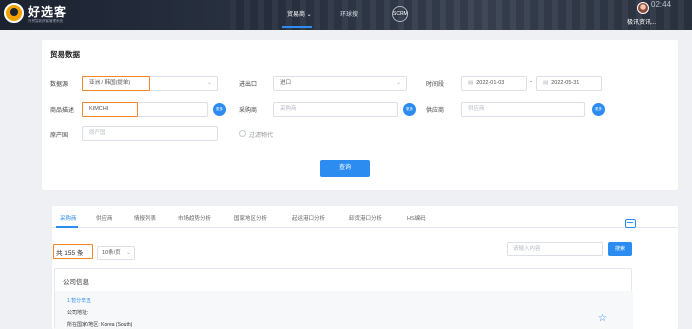  What do you see at coordinates (104, 218) in the screenshot?
I see `tab-suppliers: 供应商` at bounding box center [104, 218].